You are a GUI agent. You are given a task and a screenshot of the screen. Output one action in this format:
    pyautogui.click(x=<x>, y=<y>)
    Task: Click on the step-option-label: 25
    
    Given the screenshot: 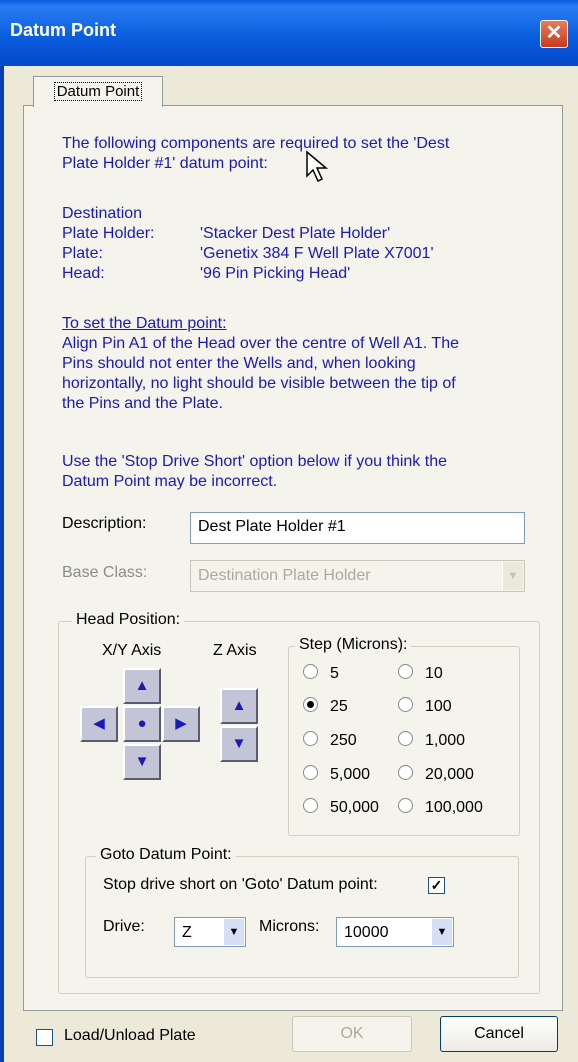 What is the action you would take?
    pyautogui.click(x=339, y=706)
    